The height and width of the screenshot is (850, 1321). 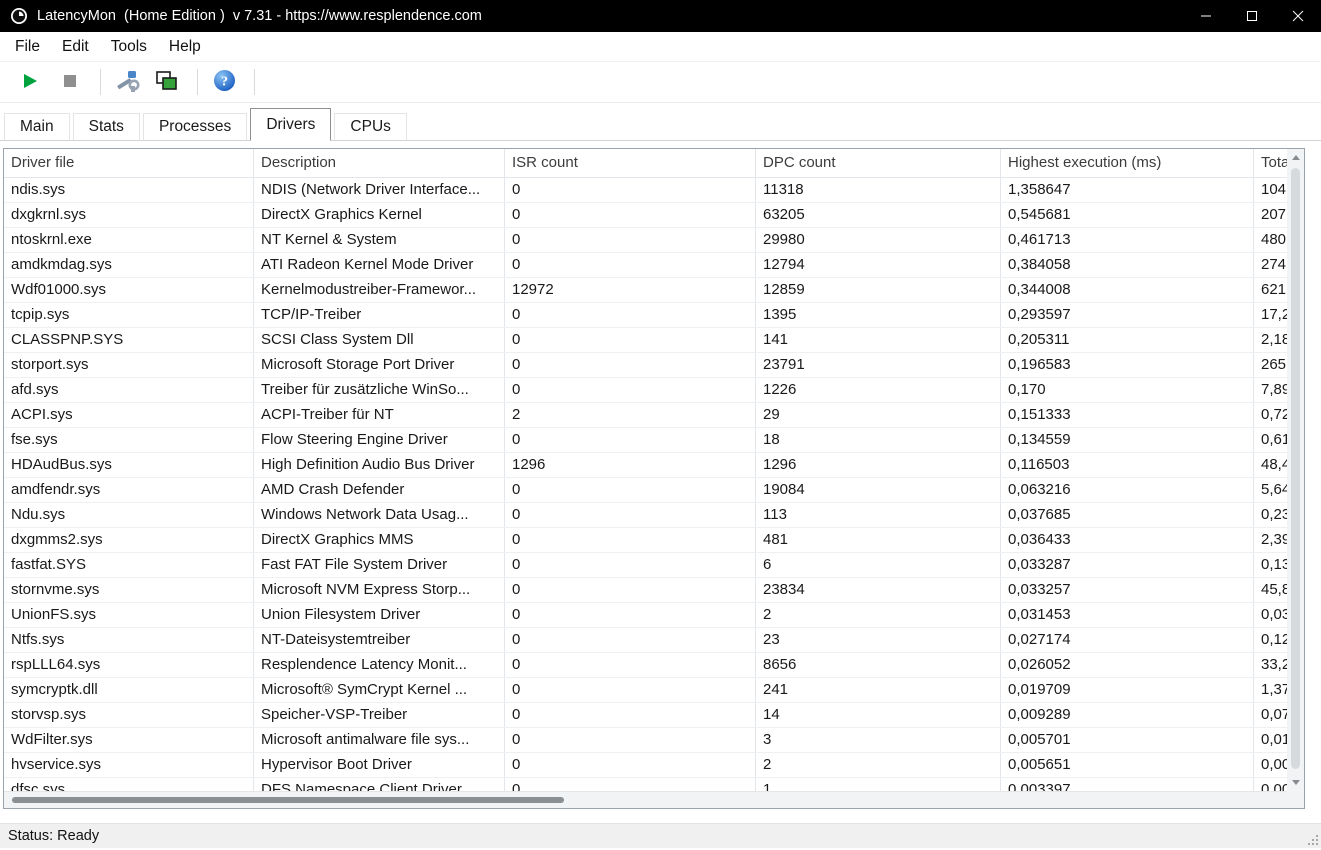 What do you see at coordinates (129, 784) in the screenshot?
I see `table-cell: dfsc.sys` at bounding box center [129, 784].